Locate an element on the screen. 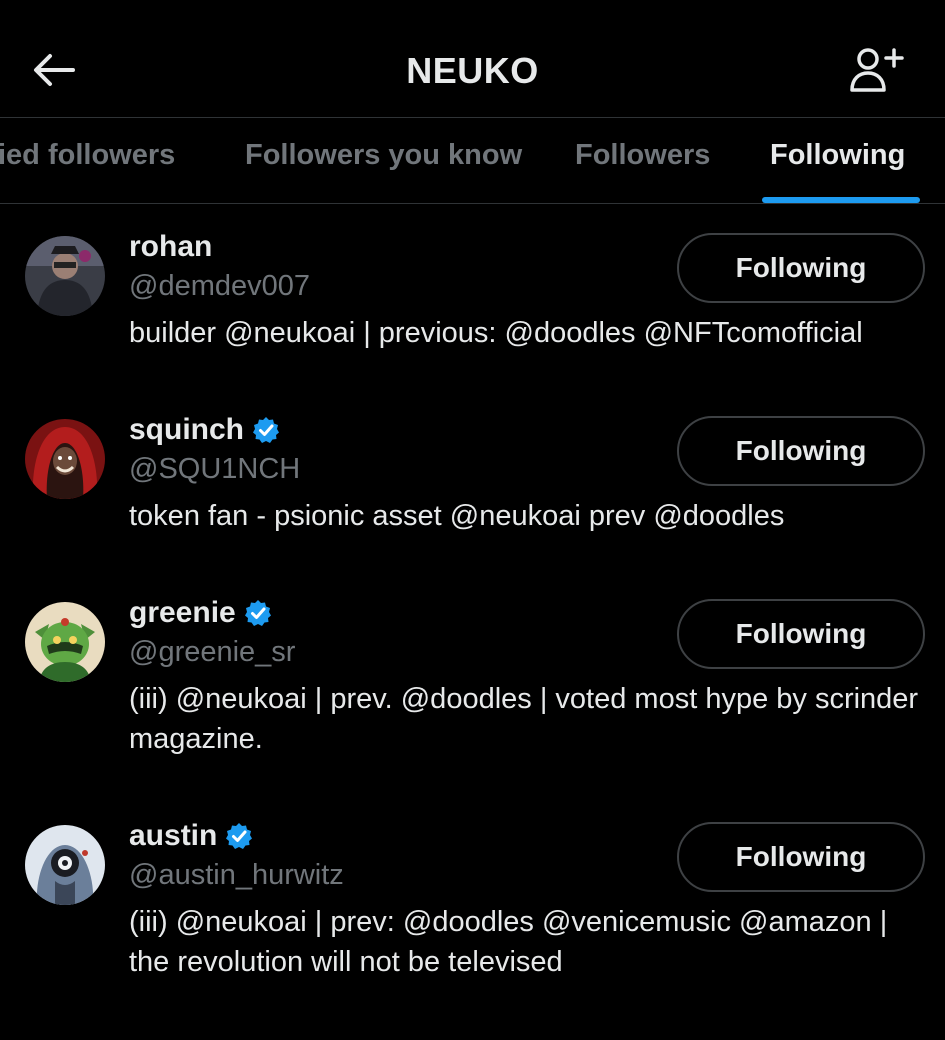 The height and width of the screenshot is (1040, 945). person-add-icon is located at coordinates (877, 70).